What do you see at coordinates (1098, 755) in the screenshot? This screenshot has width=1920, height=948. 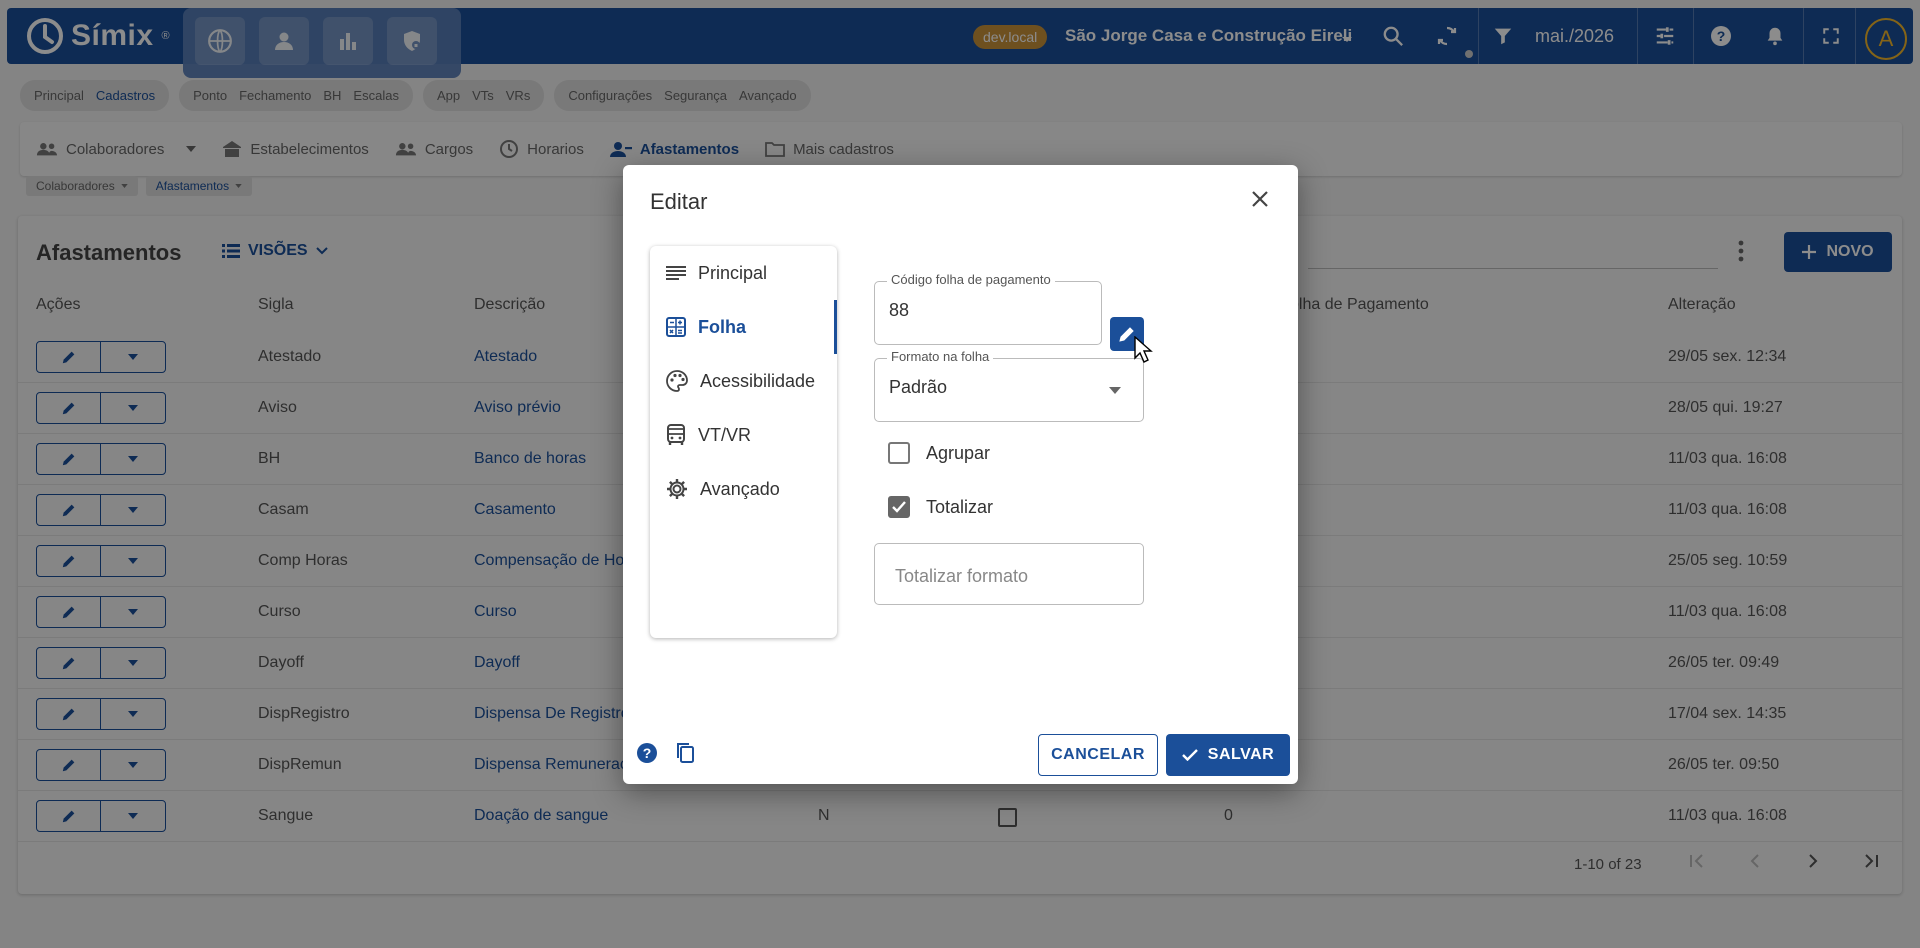 I see `cancel-button: CANCELAR` at bounding box center [1098, 755].